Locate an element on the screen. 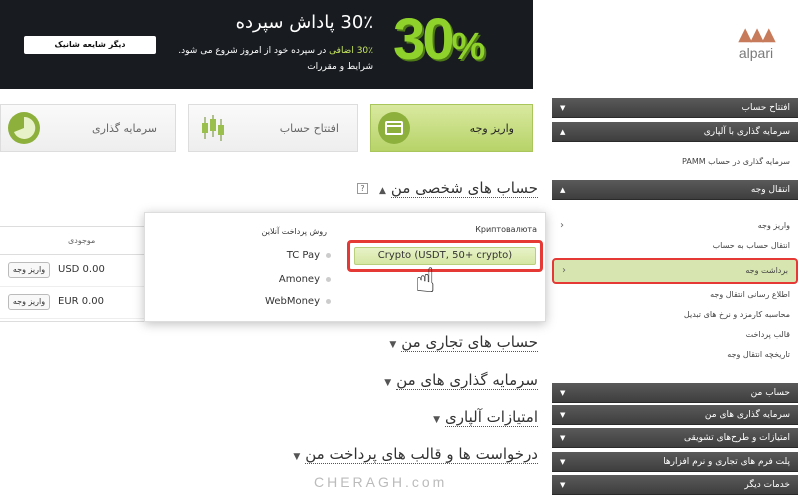 The image size is (800, 496). action-tabs: واریز وجه افتتاح حساب سرمایه گذاری is located at coordinates (266, 128).